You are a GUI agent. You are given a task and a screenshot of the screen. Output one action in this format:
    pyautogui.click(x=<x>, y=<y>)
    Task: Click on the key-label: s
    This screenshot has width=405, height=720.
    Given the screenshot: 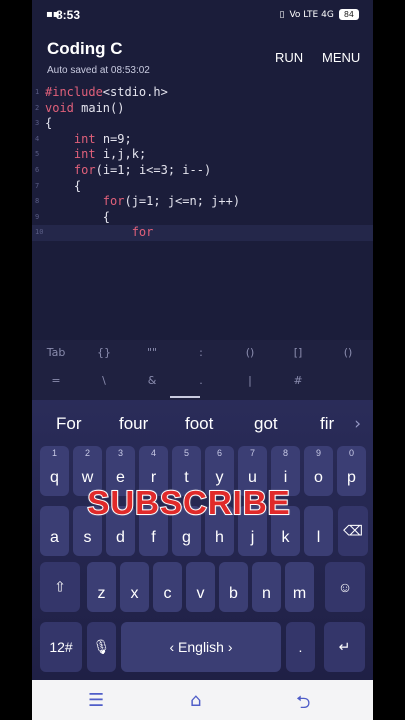 What is the action you would take?
    pyautogui.click(x=87, y=537)
    